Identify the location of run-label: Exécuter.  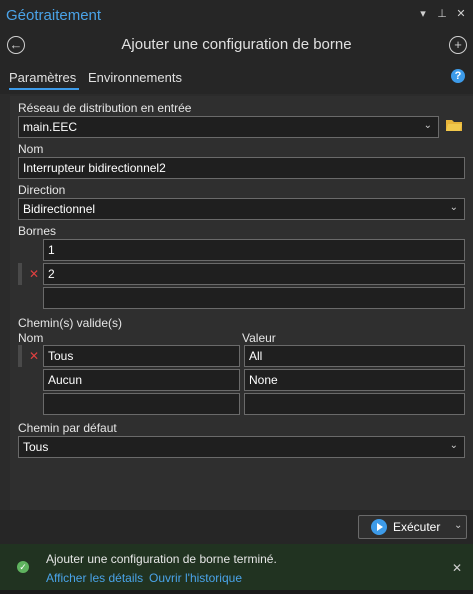
(417, 527).